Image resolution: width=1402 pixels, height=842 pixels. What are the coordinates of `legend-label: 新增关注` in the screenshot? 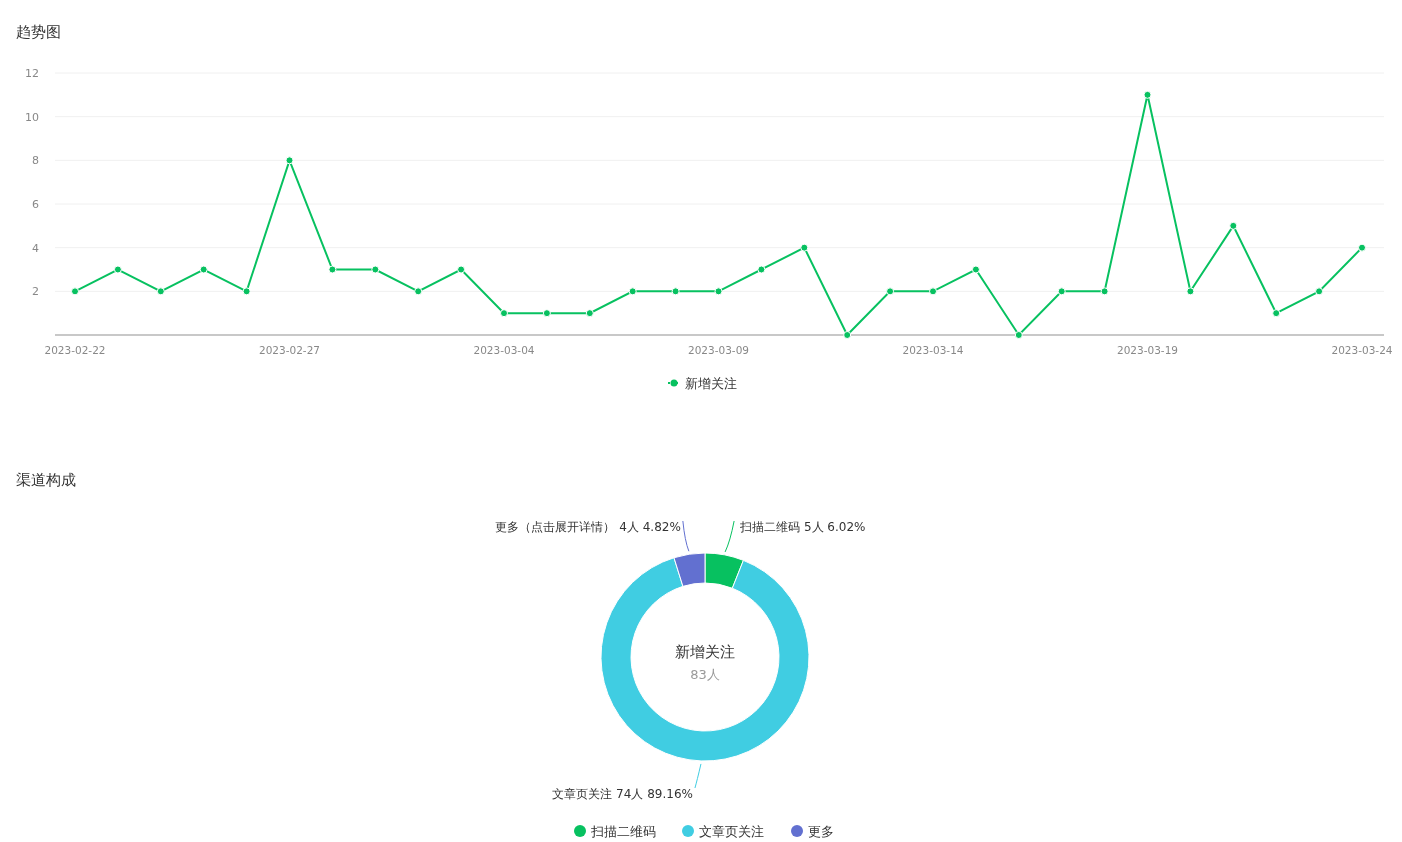 It's located at (711, 383).